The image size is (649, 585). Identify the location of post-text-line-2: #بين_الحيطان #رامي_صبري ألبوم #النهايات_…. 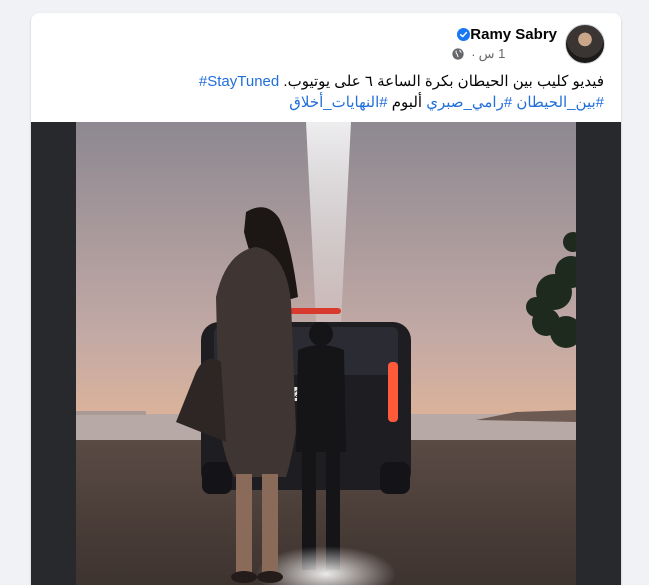
(324, 102).